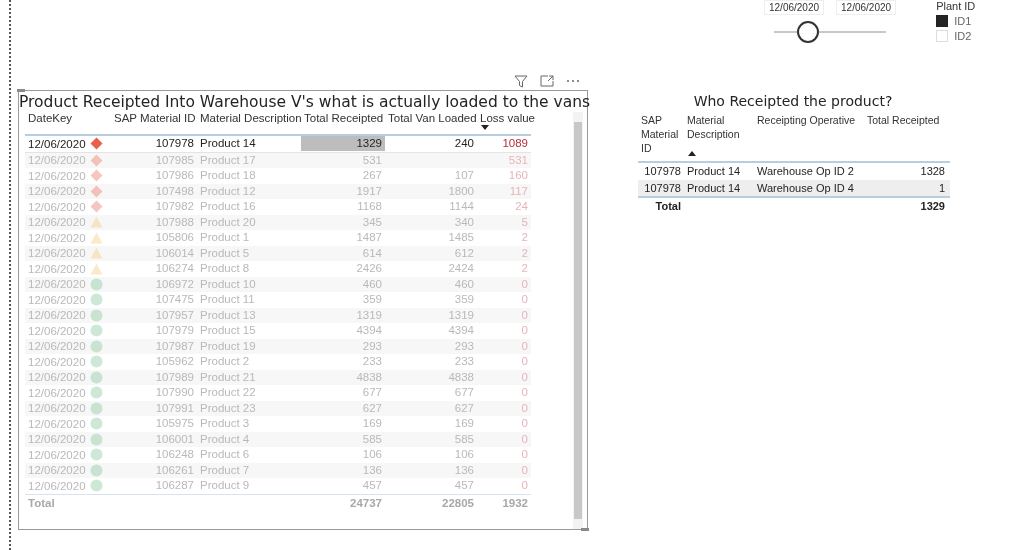 The image size is (1024, 550). I want to click on table-cell-text: 136, so click(464, 470).